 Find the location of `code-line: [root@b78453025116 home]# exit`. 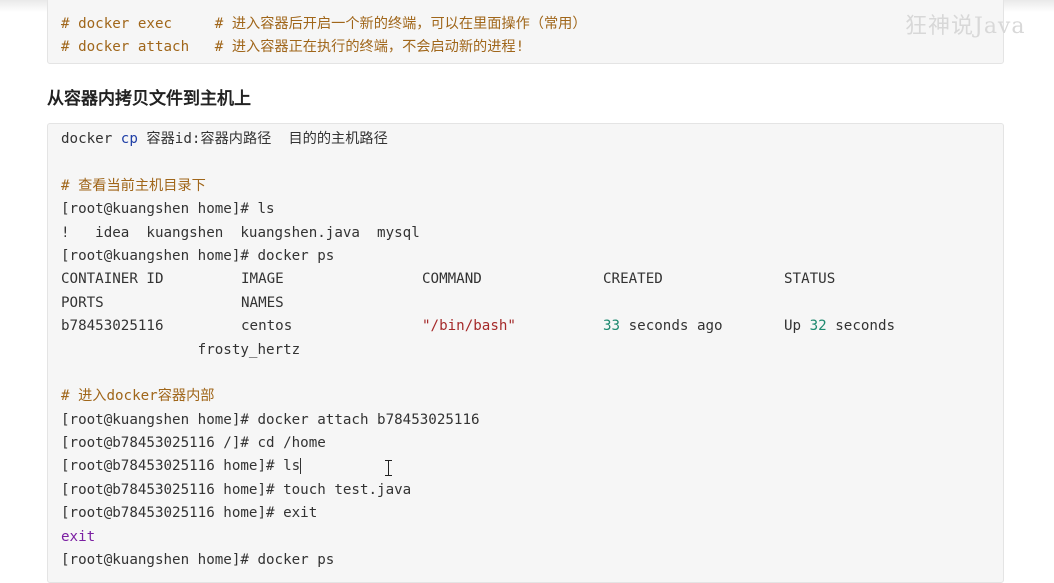

code-line: [root@b78453025116 home]# exit is located at coordinates (532, 513).